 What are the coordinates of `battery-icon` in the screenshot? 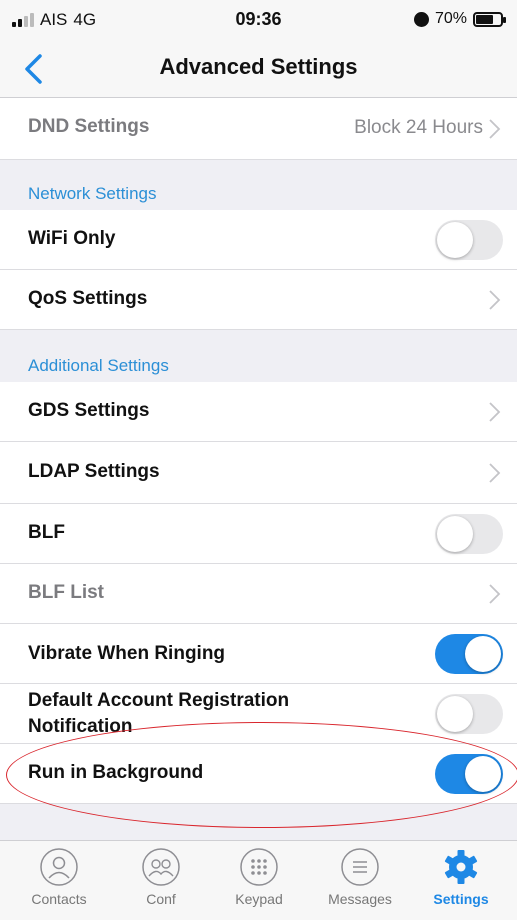 It's located at (489, 19).